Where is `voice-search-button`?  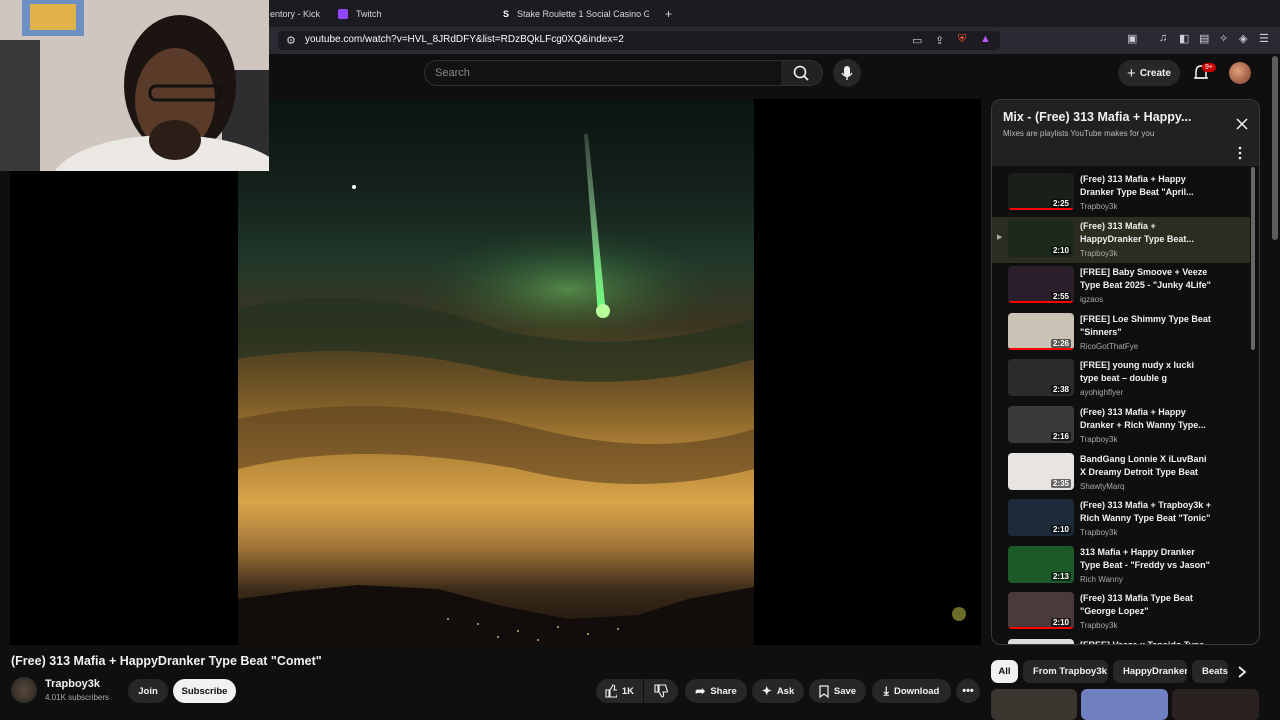 voice-search-button is located at coordinates (847, 73).